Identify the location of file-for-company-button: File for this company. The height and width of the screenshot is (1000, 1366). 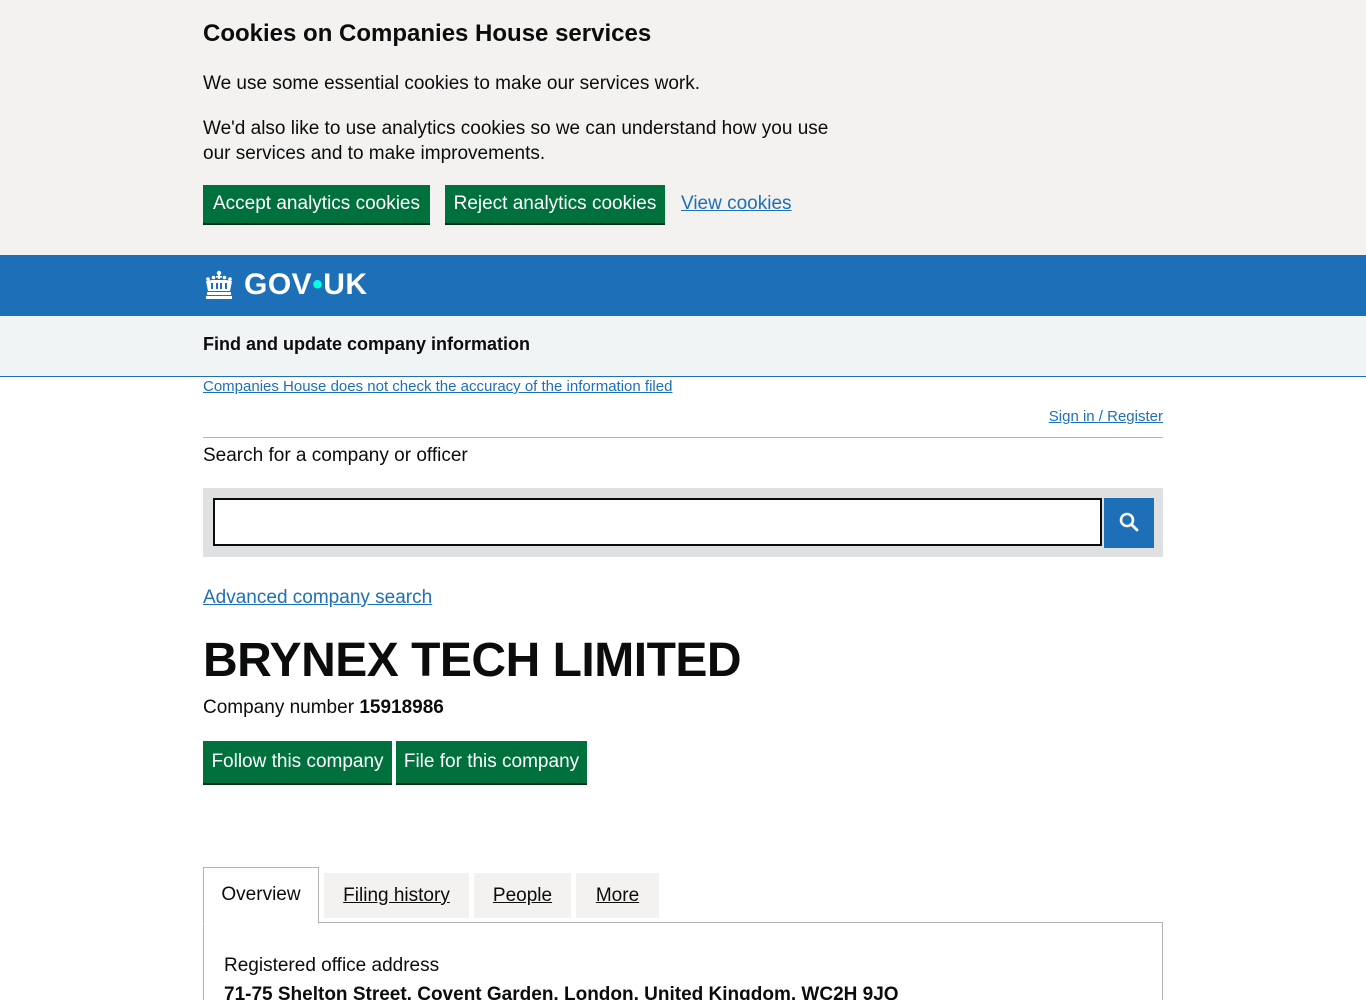
(491, 762).